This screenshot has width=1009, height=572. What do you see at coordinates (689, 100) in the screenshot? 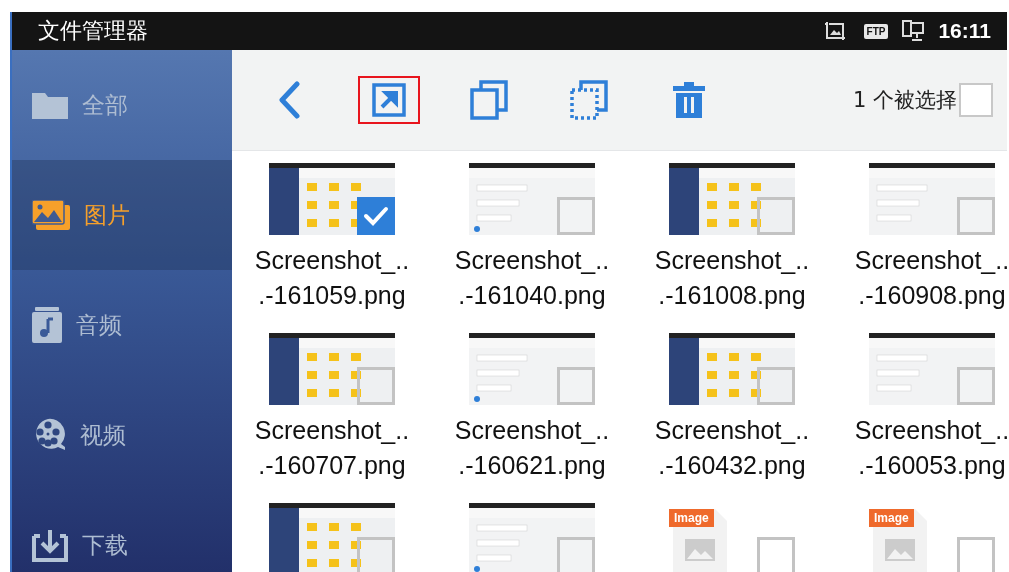
I see `delete-icon` at bounding box center [689, 100].